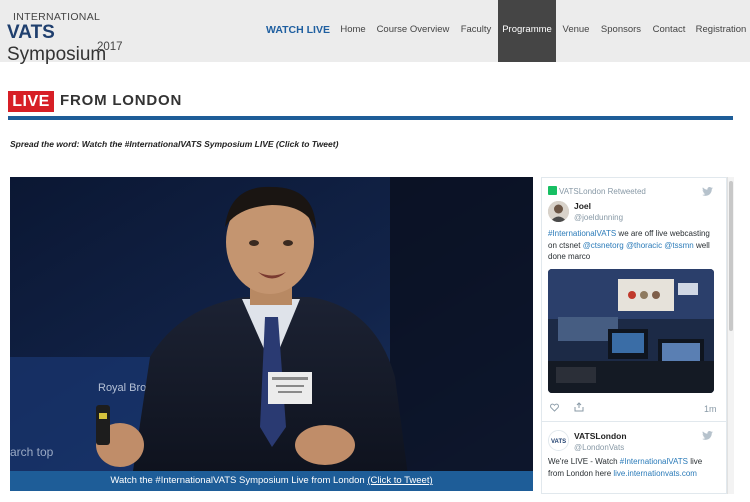 The height and width of the screenshot is (502, 750). What do you see at coordinates (298, 31) in the screenshot?
I see `nav-watch-live: WATCH LIVE` at bounding box center [298, 31].